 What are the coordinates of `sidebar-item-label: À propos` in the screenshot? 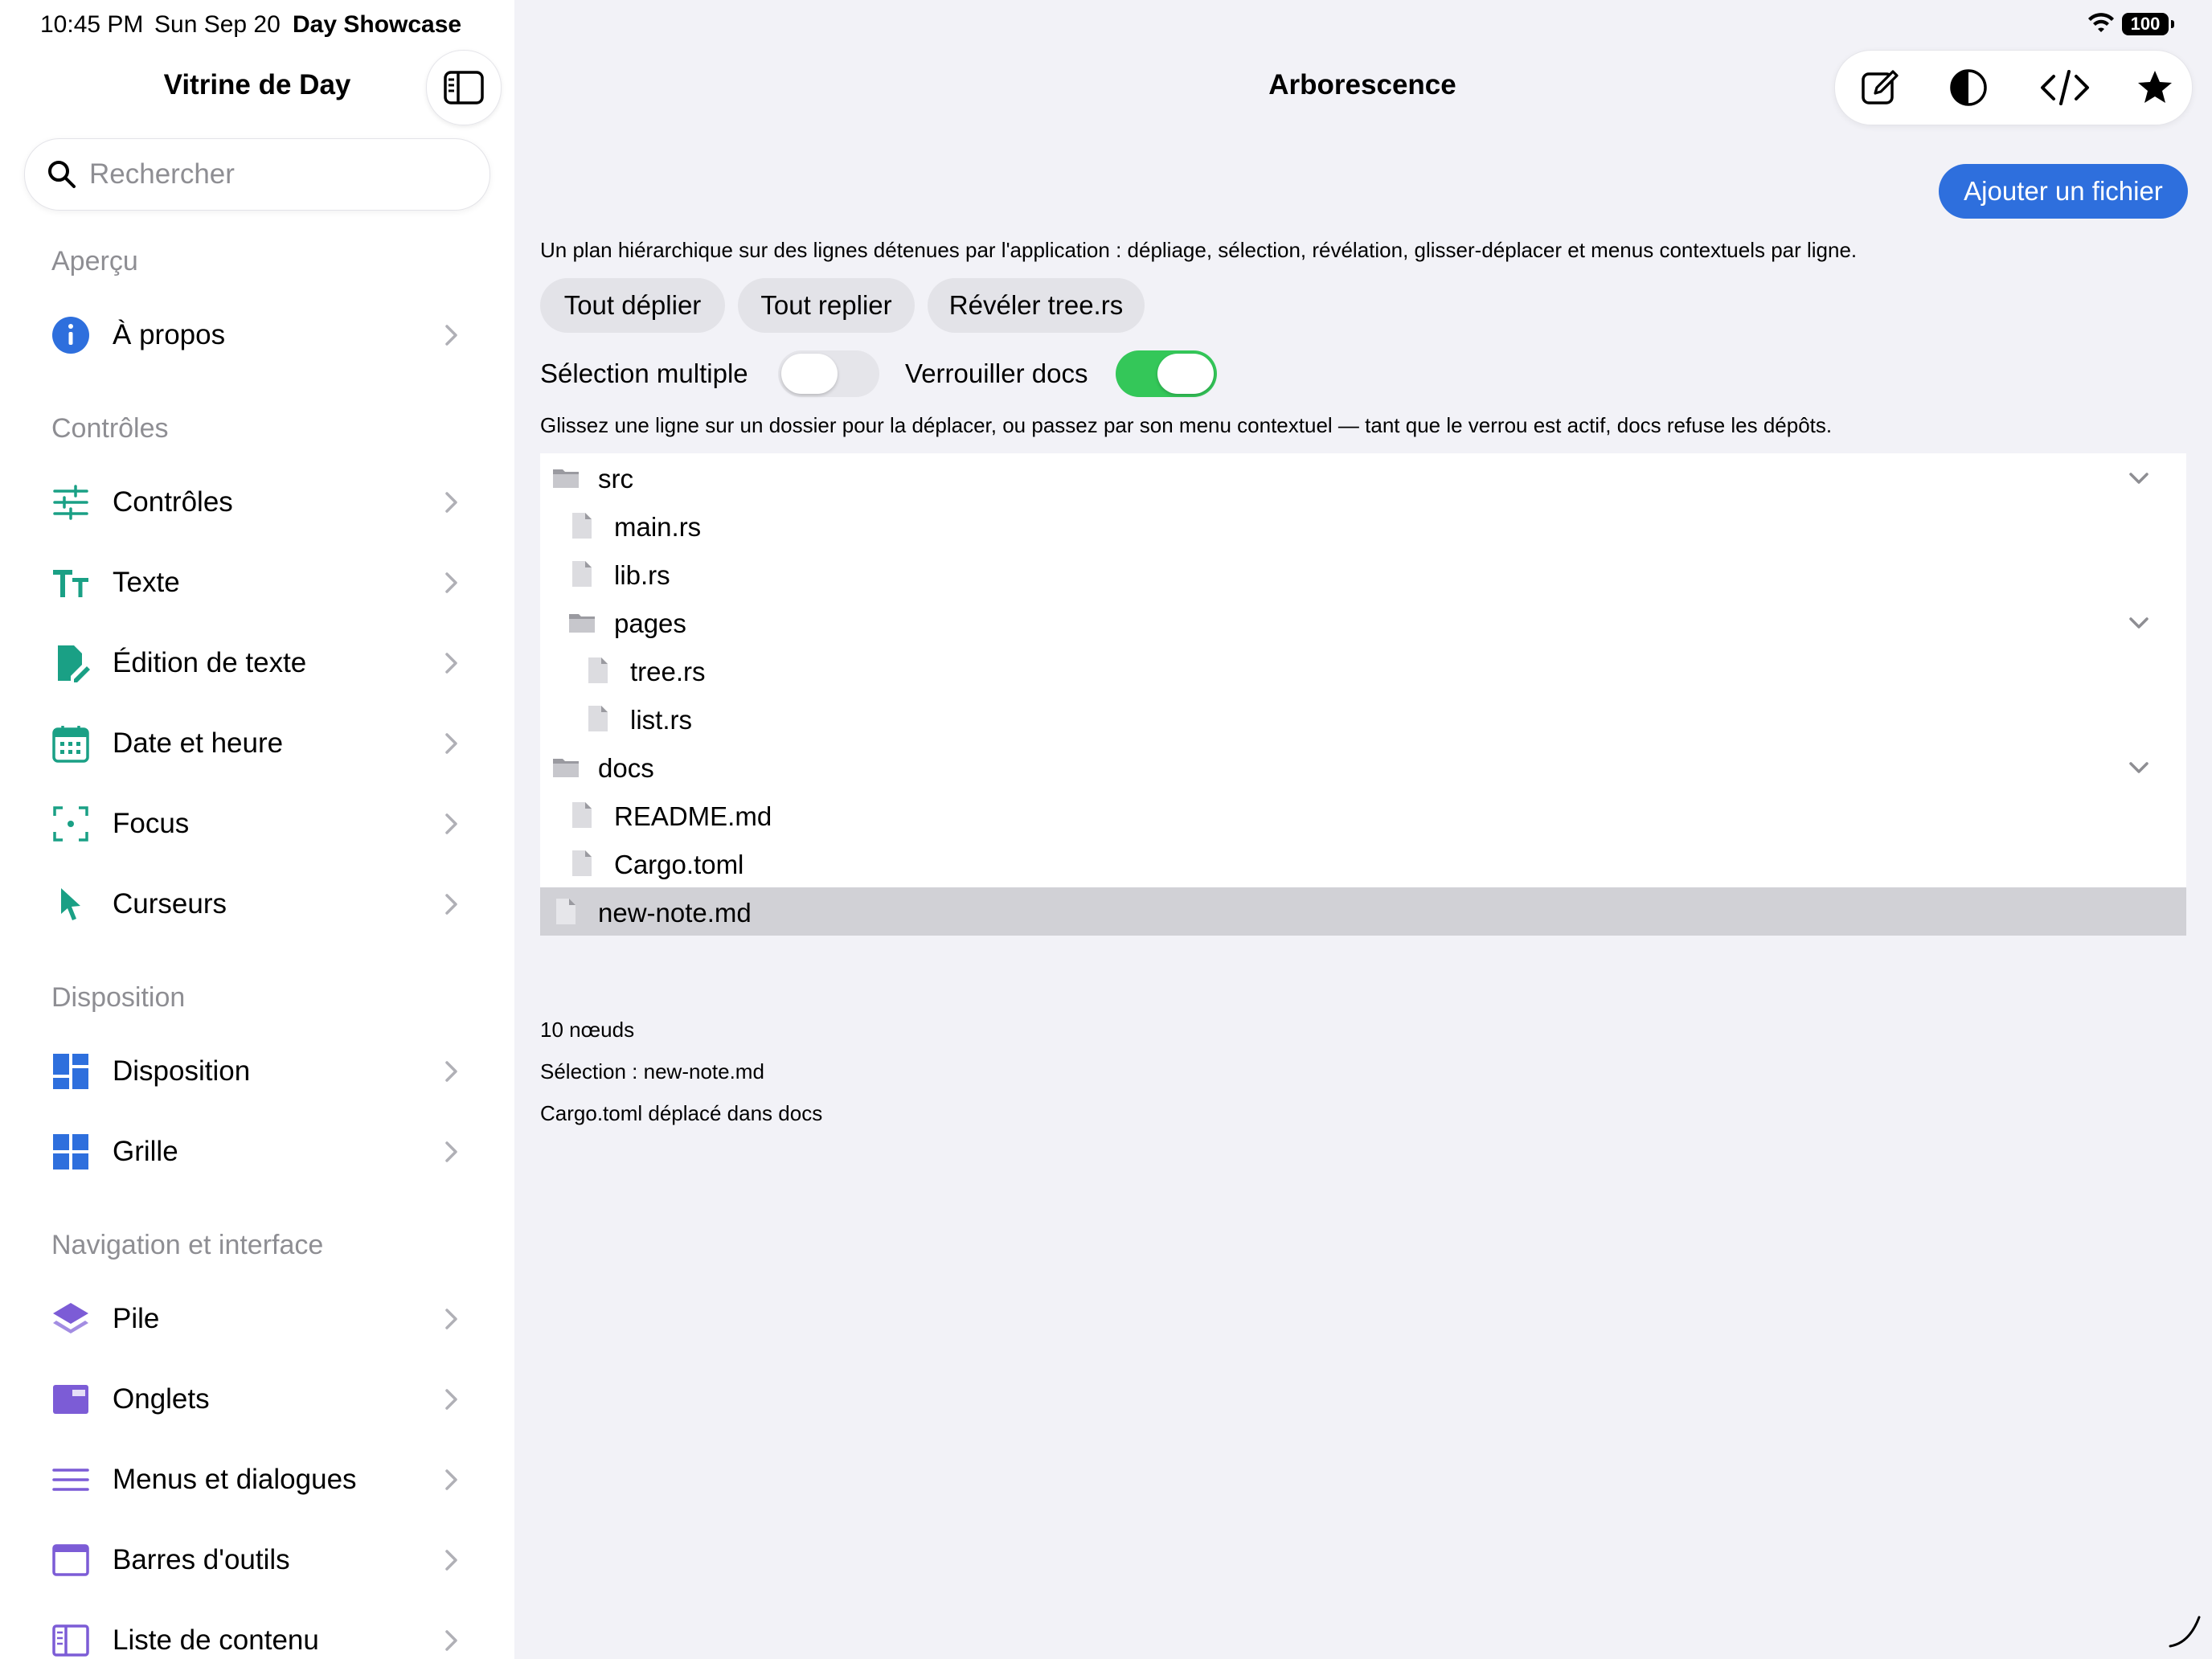 It's located at (169, 334).